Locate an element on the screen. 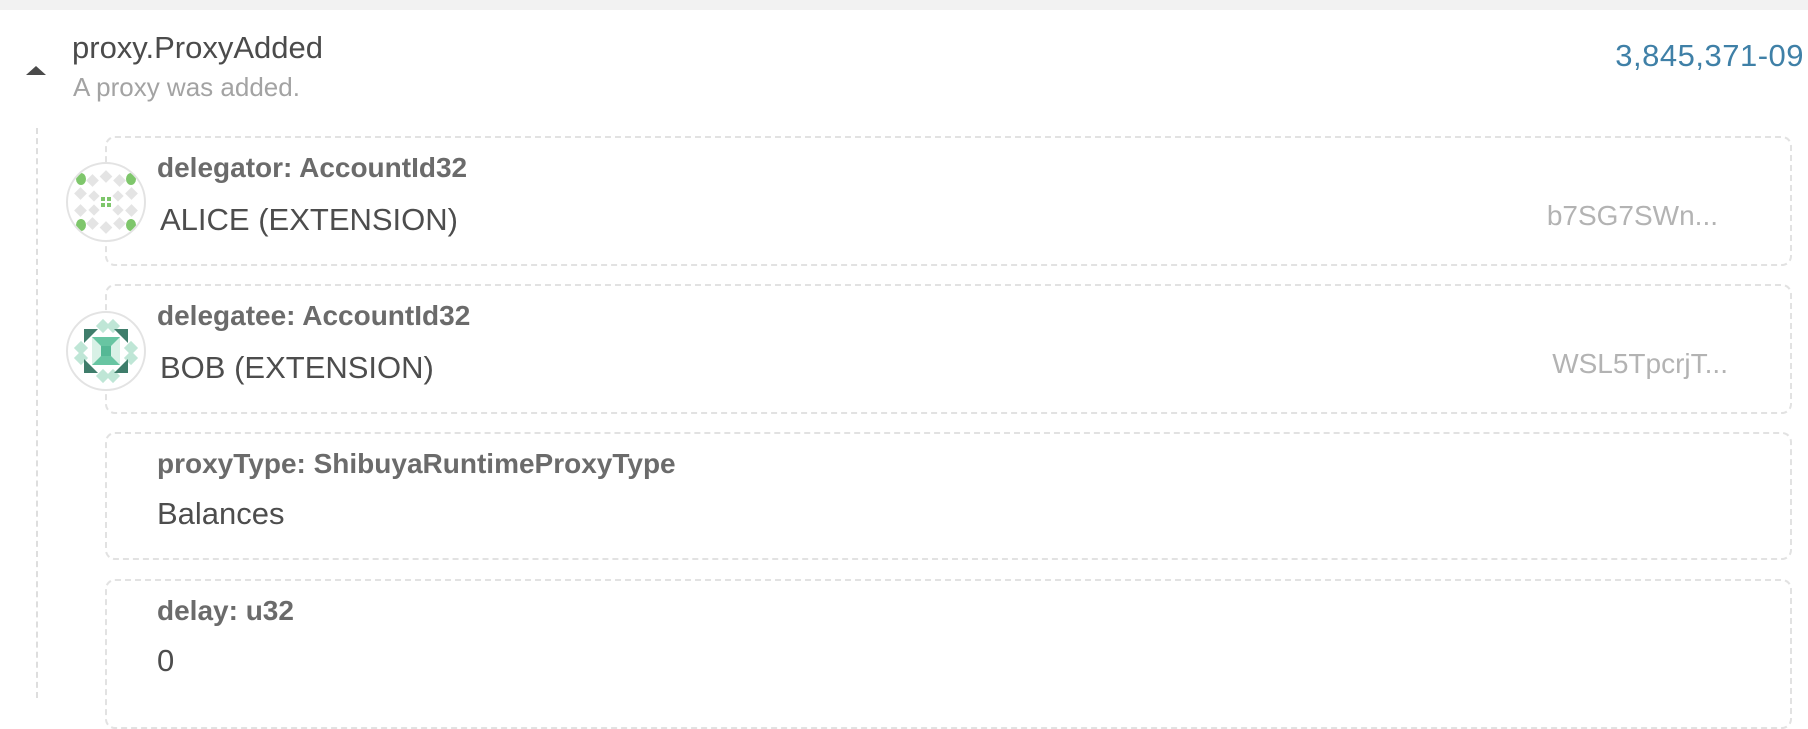 This screenshot has height=729, width=1808. collapse-toggle-button is located at coordinates (36, 66).